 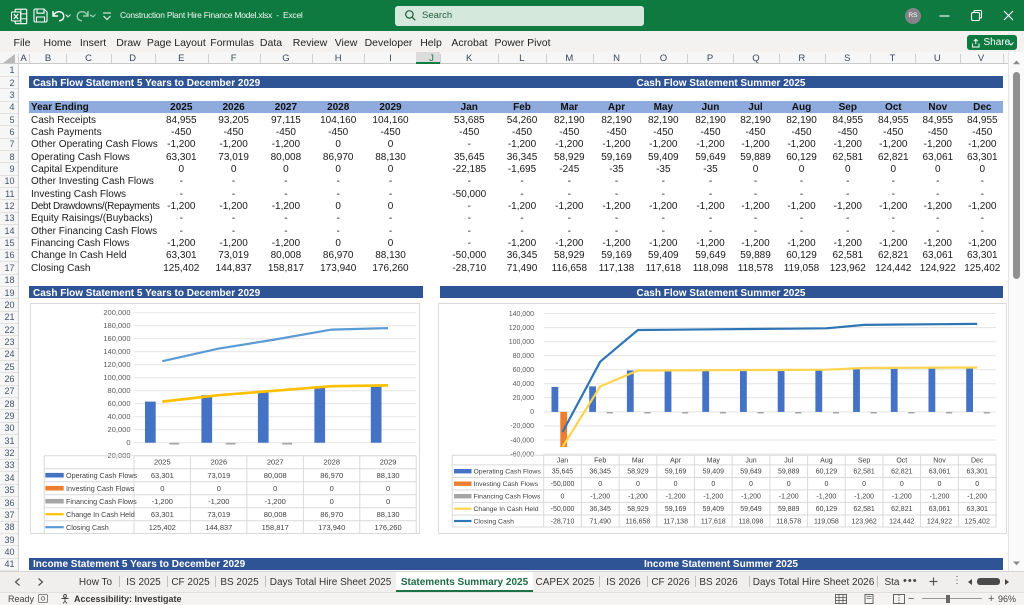 I want to click on svg-text: 35,645, so click(x=563, y=472).